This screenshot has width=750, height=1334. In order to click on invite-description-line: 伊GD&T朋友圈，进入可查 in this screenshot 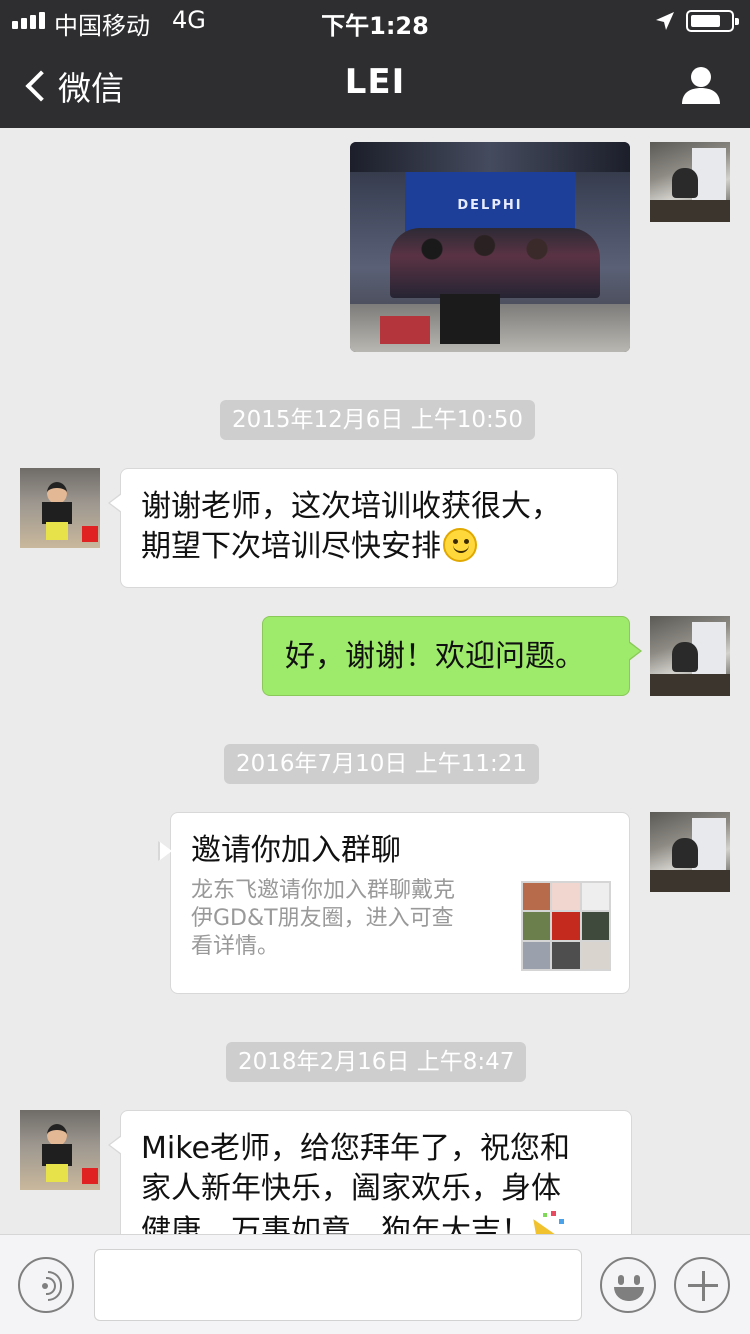, I will do `click(322, 918)`.